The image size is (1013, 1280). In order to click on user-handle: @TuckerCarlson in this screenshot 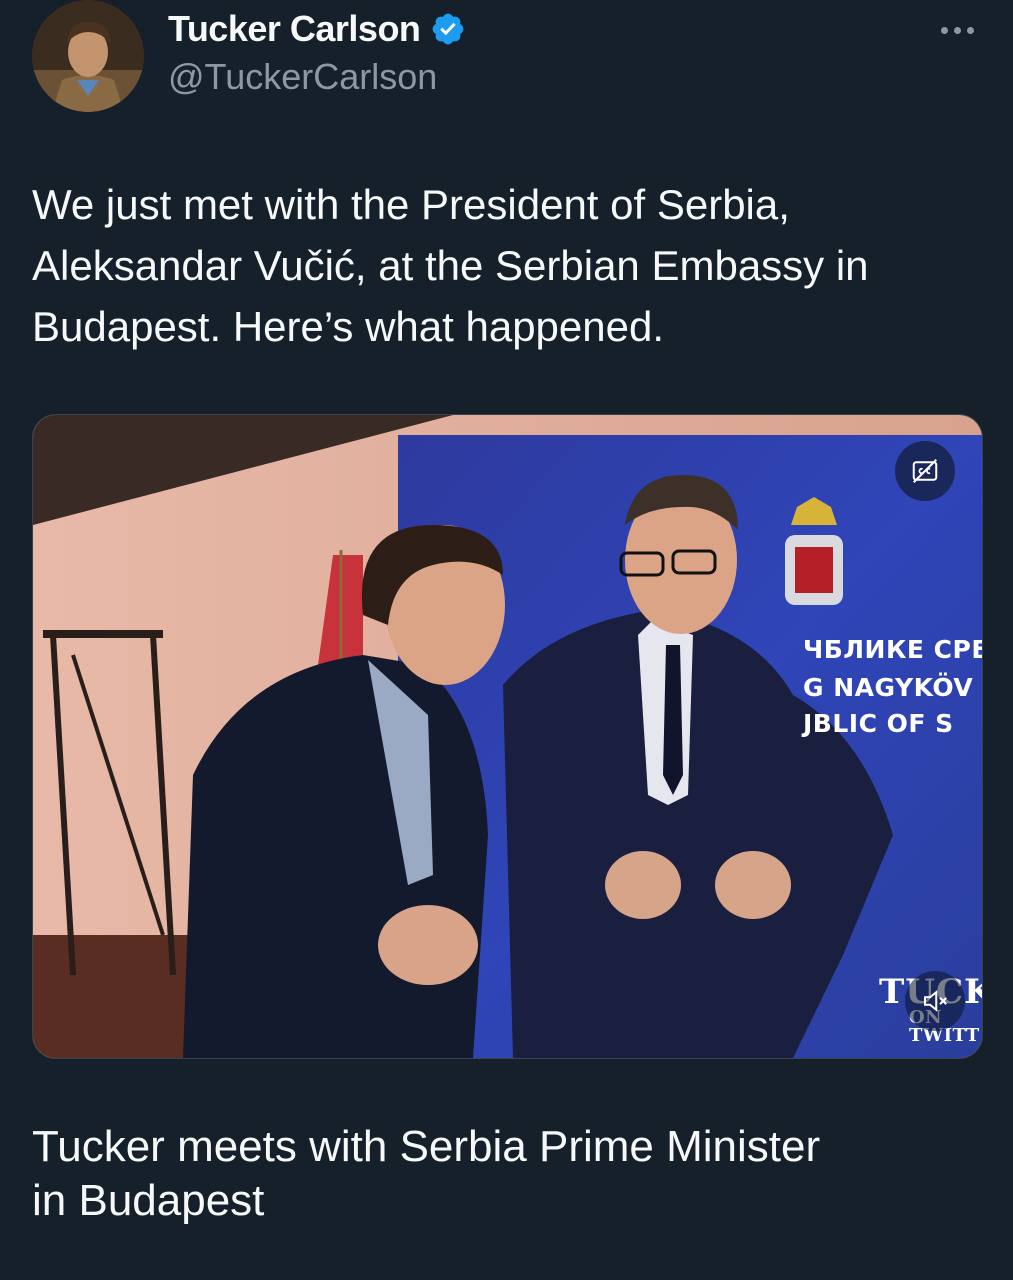, I will do `click(302, 77)`.